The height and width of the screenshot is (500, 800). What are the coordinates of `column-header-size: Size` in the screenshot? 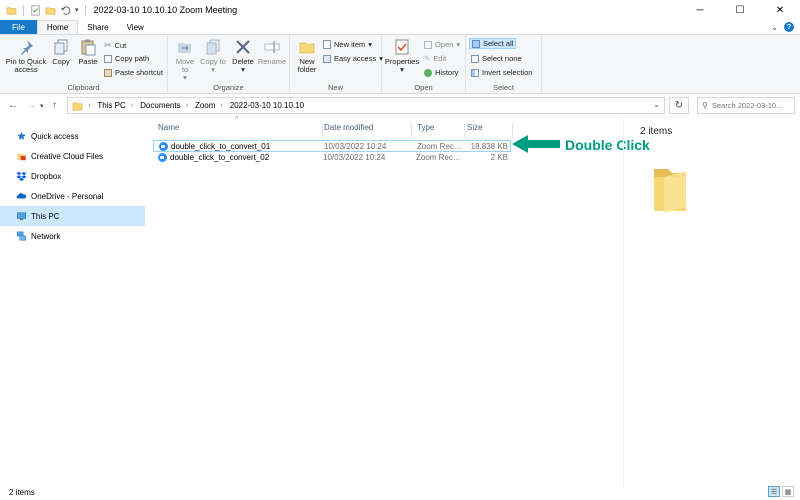 It's located at (490, 130).